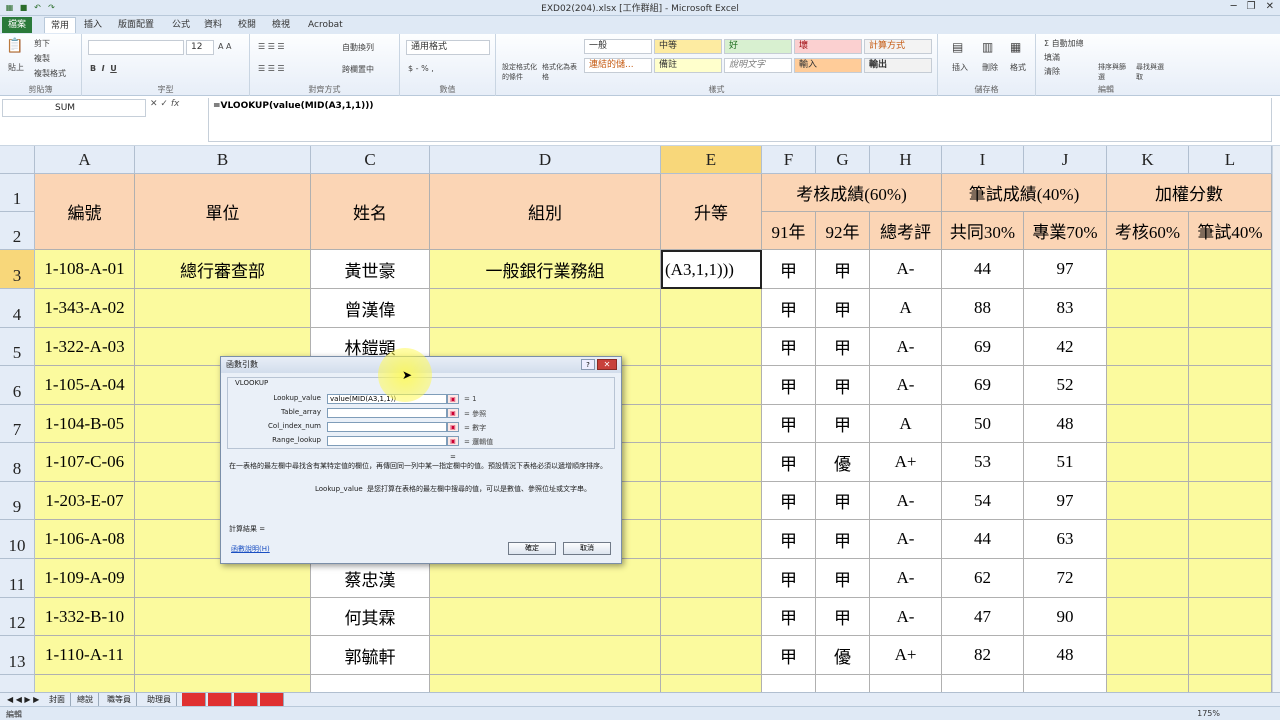 The image size is (1280, 720). I want to click on currency-icon: $ - % ,, so click(421, 68).